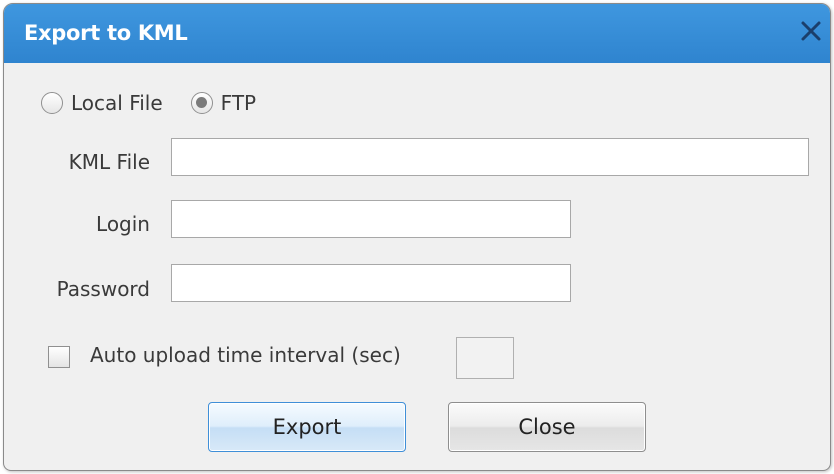 The height and width of the screenshot is (474, 834). What do you see at coordinates (106, 33) in the screenshot?
I see `dialog-title: Export to KML` at bounding box center [106, 33].